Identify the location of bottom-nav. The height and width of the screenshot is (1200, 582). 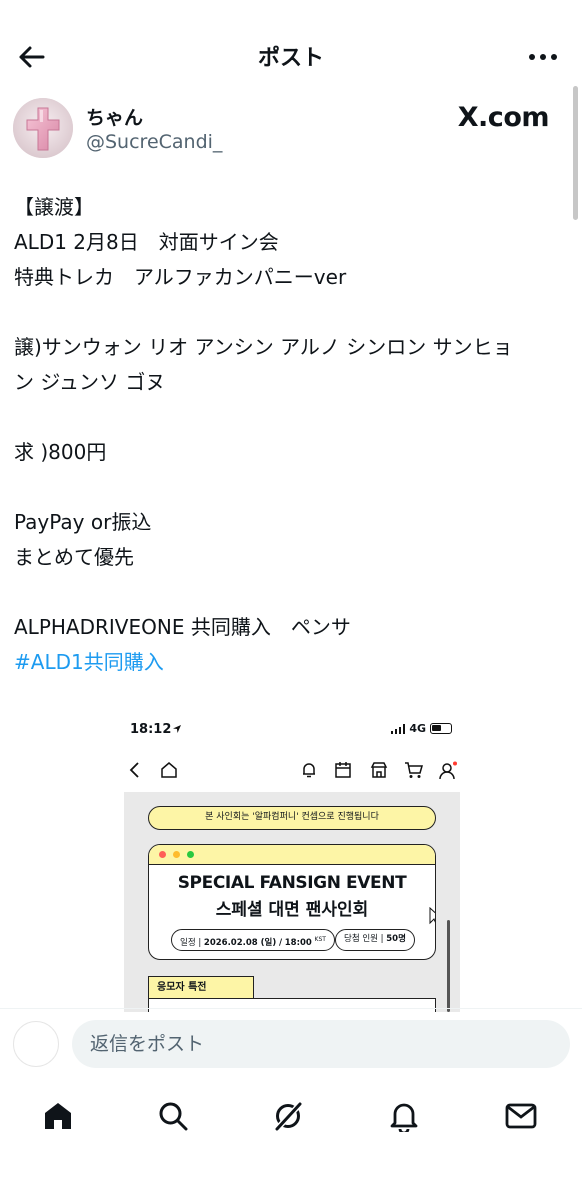
(291, 1120).